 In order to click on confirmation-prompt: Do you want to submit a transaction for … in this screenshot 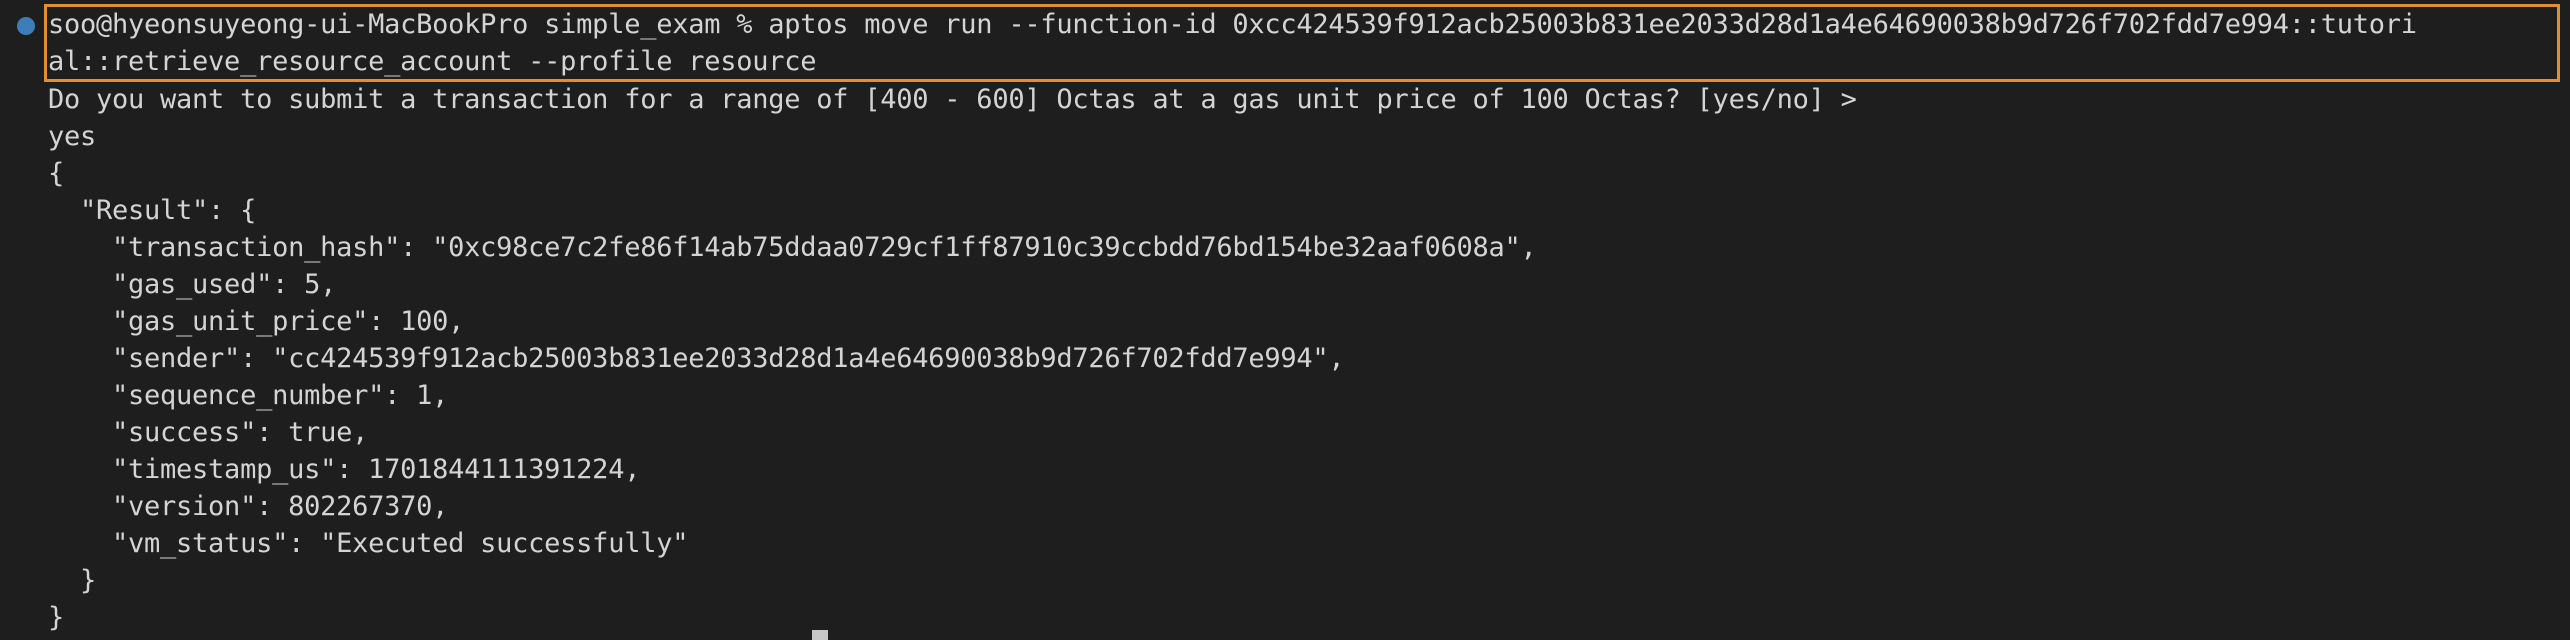, I will do `click(952, 99)`.